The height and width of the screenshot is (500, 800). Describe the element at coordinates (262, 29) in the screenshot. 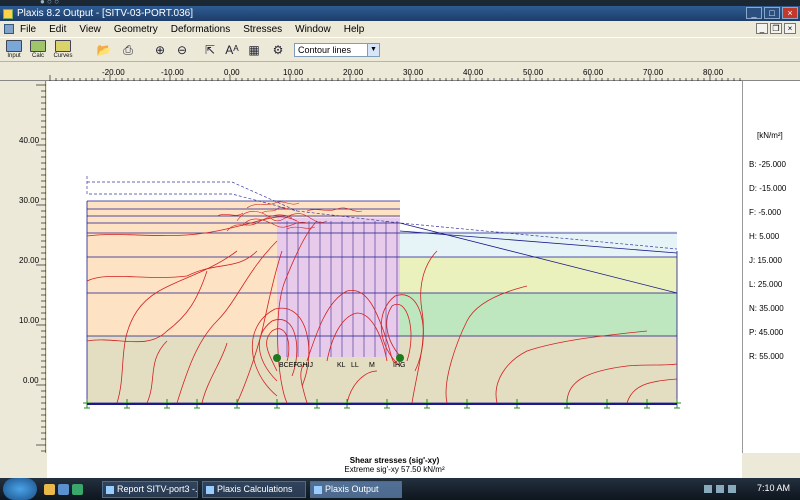

I see `menu-stresses: Stresses` at that location.